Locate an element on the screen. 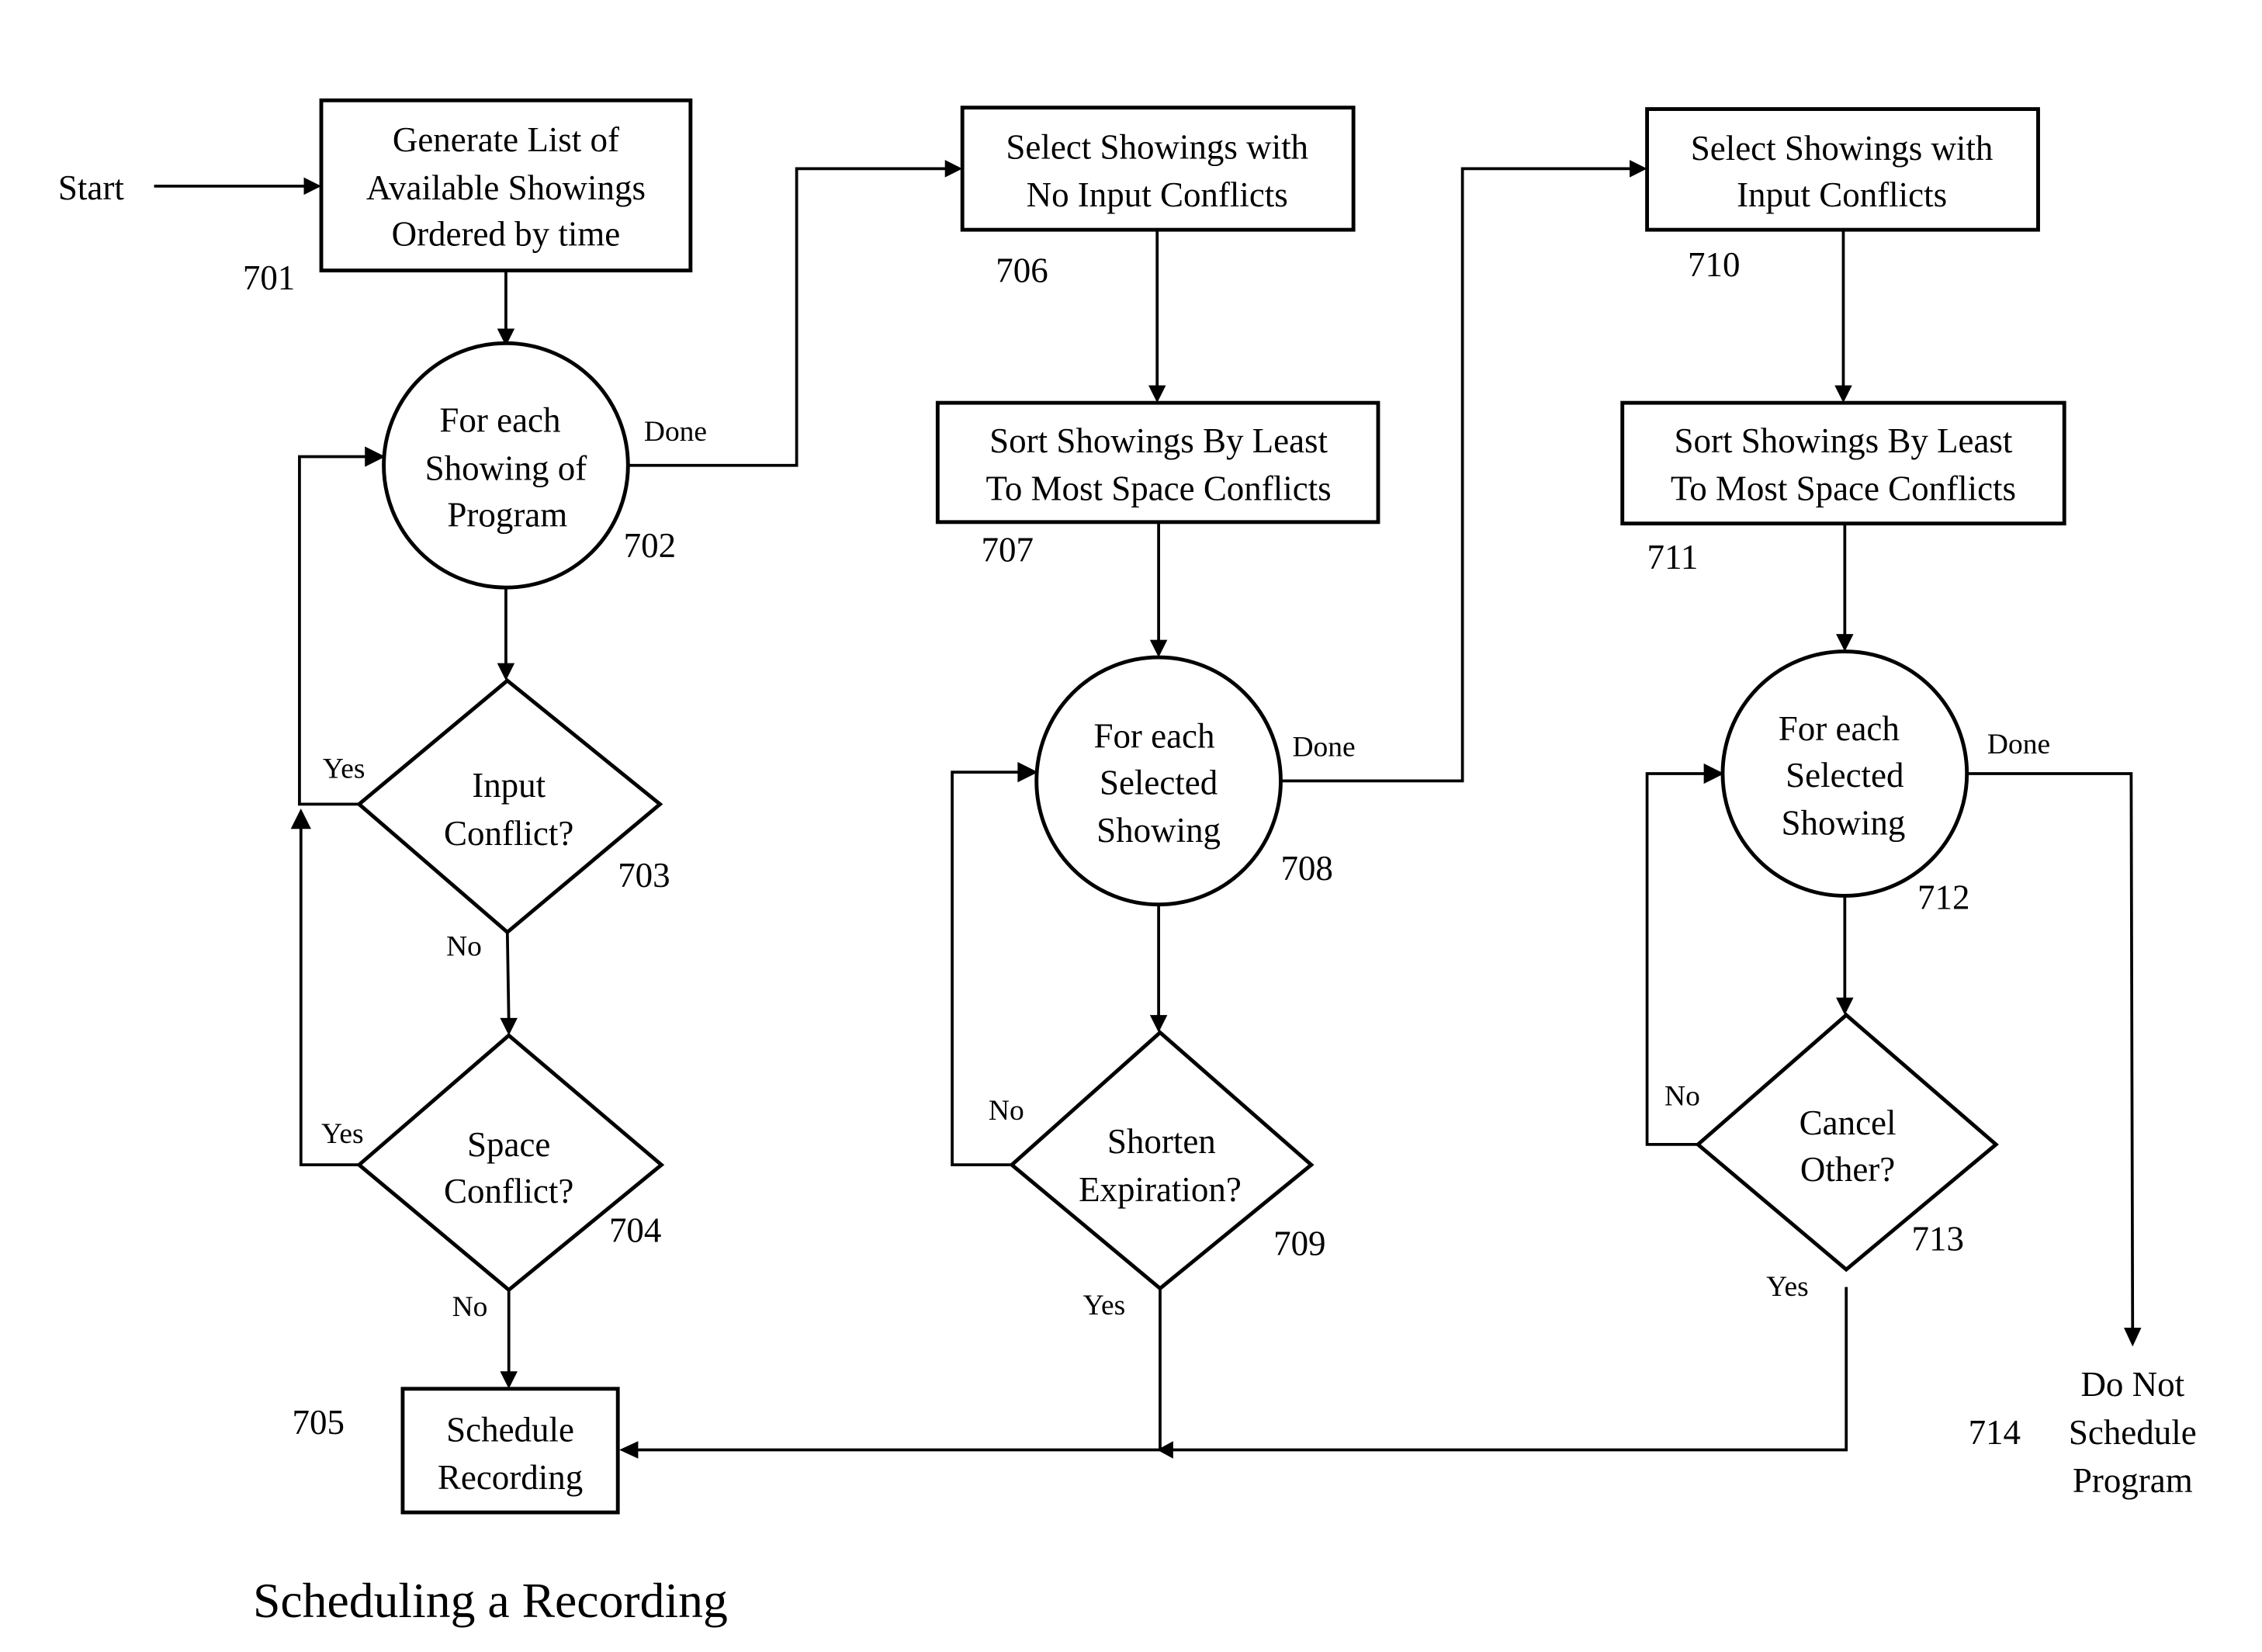 The width and height of the screenshot is (2262, 1652). label-yes-713: Yes is located at coordinates (1787, 1287).